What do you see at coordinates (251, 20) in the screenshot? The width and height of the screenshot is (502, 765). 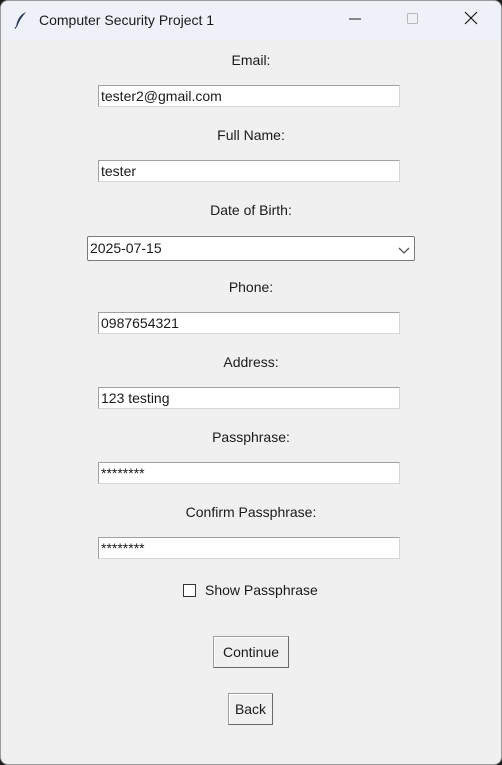 I see `title-bar: Computer Security Project 1` at bounding box center [251, 20].